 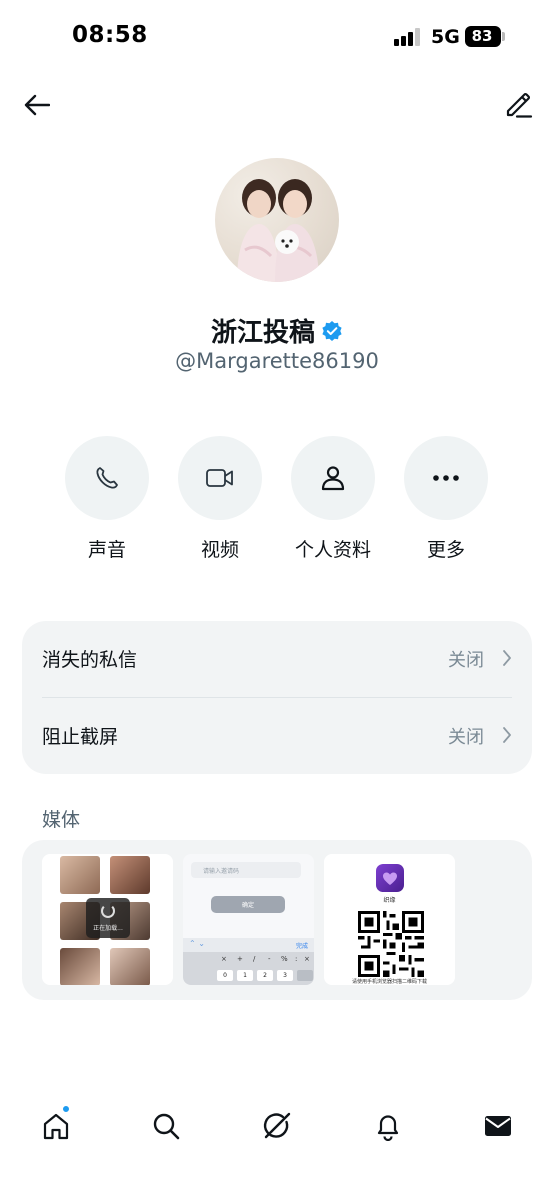 I want to click on nav-home, so click(x=56, y=1126).